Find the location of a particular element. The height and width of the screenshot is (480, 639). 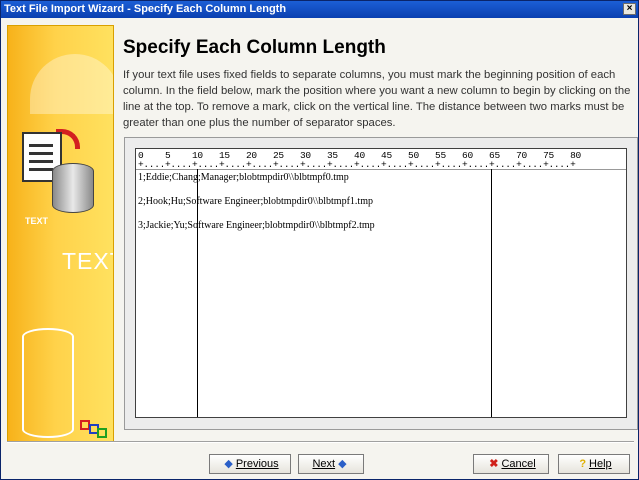

next-button: Next ◆ is located at coordinates (331, 464).